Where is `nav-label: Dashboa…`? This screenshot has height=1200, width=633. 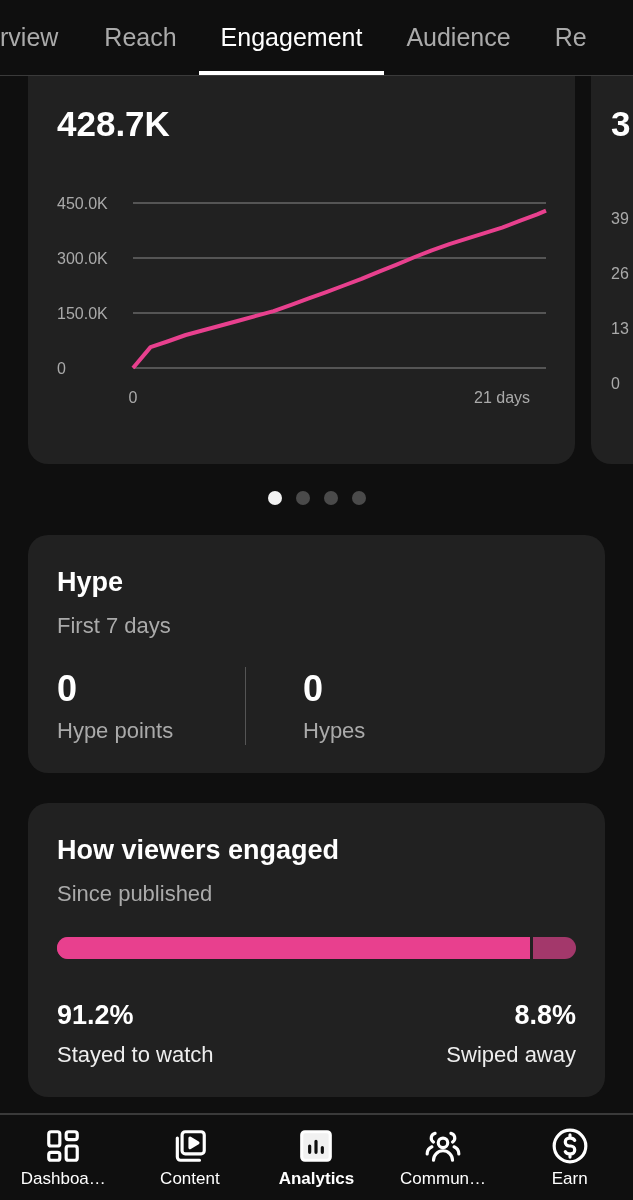 nav-label: Dashboa… is located at coordinates (63, 1178).